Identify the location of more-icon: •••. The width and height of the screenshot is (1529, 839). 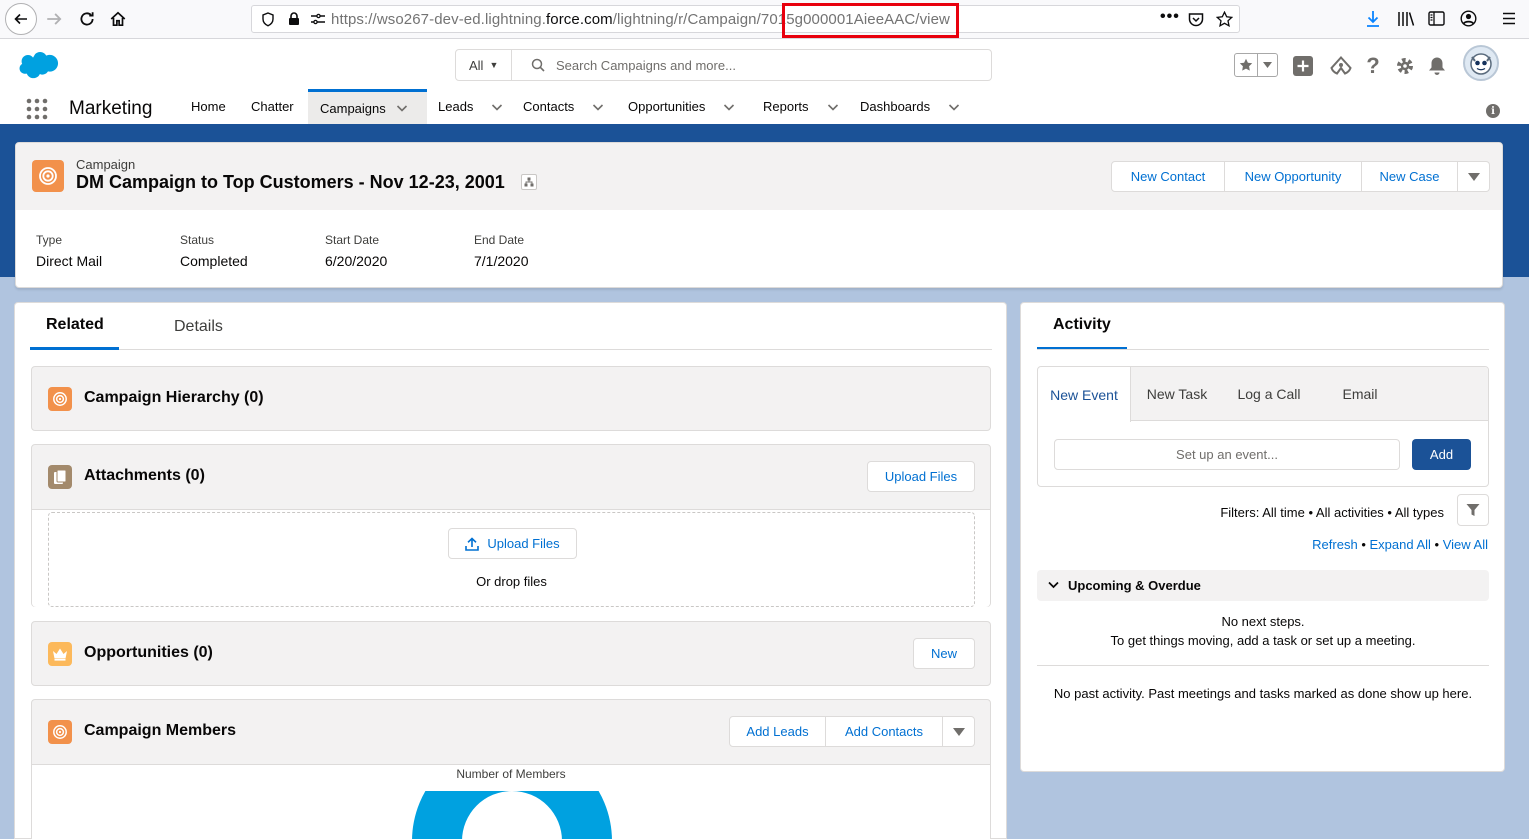
(1170, 17).